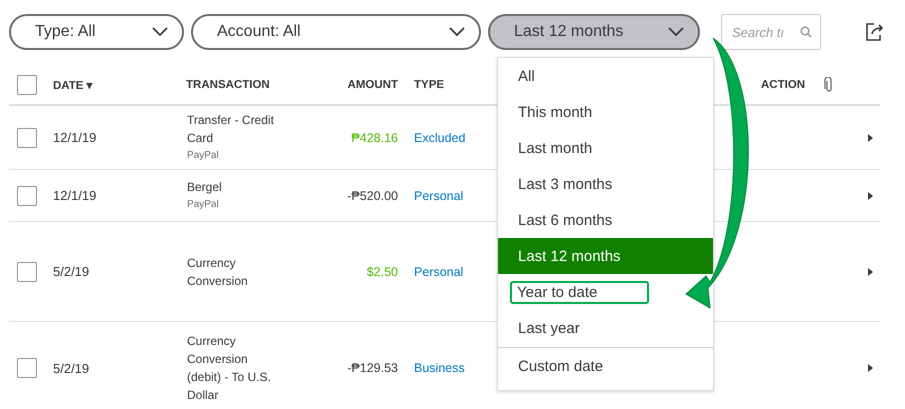  What do you see at coordinates (205, 187) in the screenshot?
I see `transaction-text: Bergel` at bounding box center [205, 187].